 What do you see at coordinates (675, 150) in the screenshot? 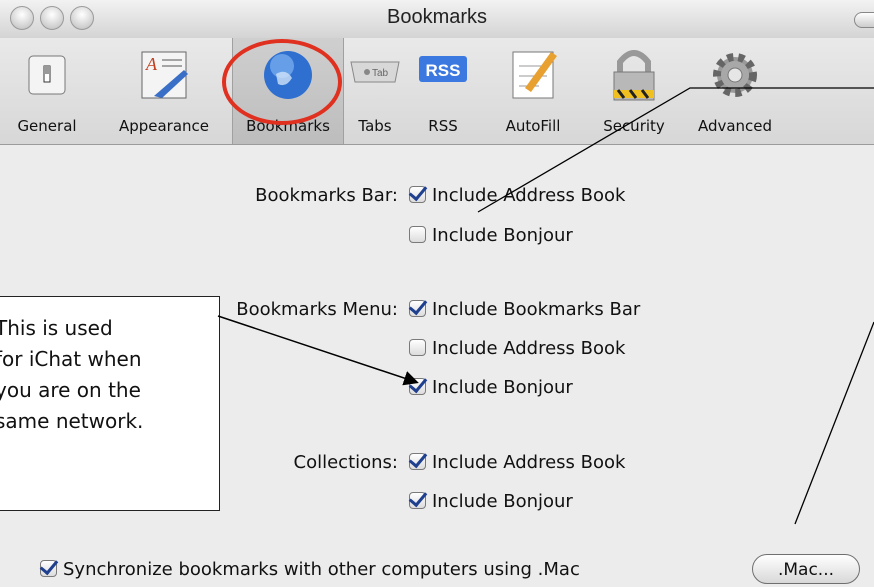
I see `arrow-line-address-book` at bounding box center [675, 150].